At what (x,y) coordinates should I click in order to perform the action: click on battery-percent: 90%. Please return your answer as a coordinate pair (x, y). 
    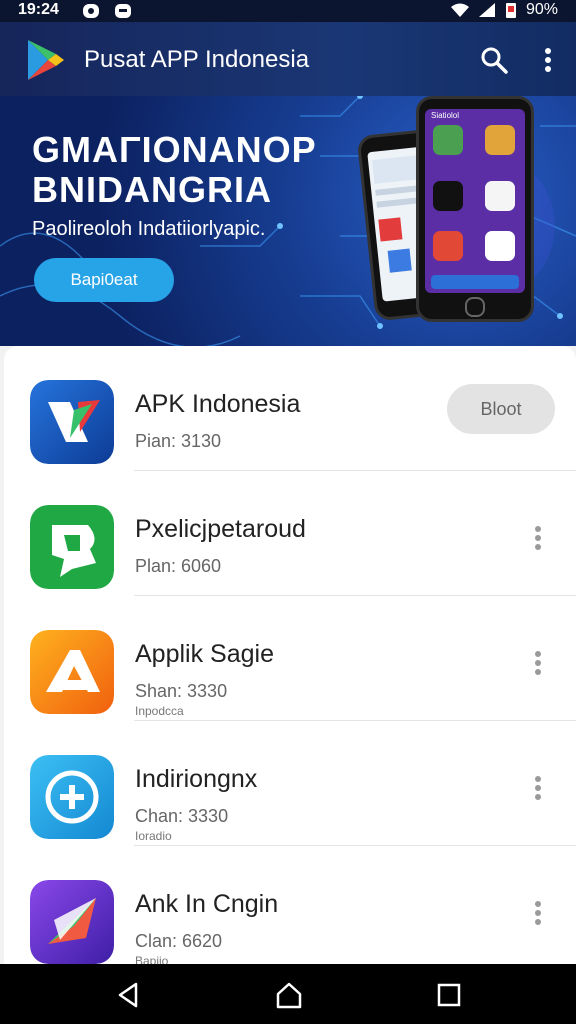
    Looking at the image, I should click on (541, 9).